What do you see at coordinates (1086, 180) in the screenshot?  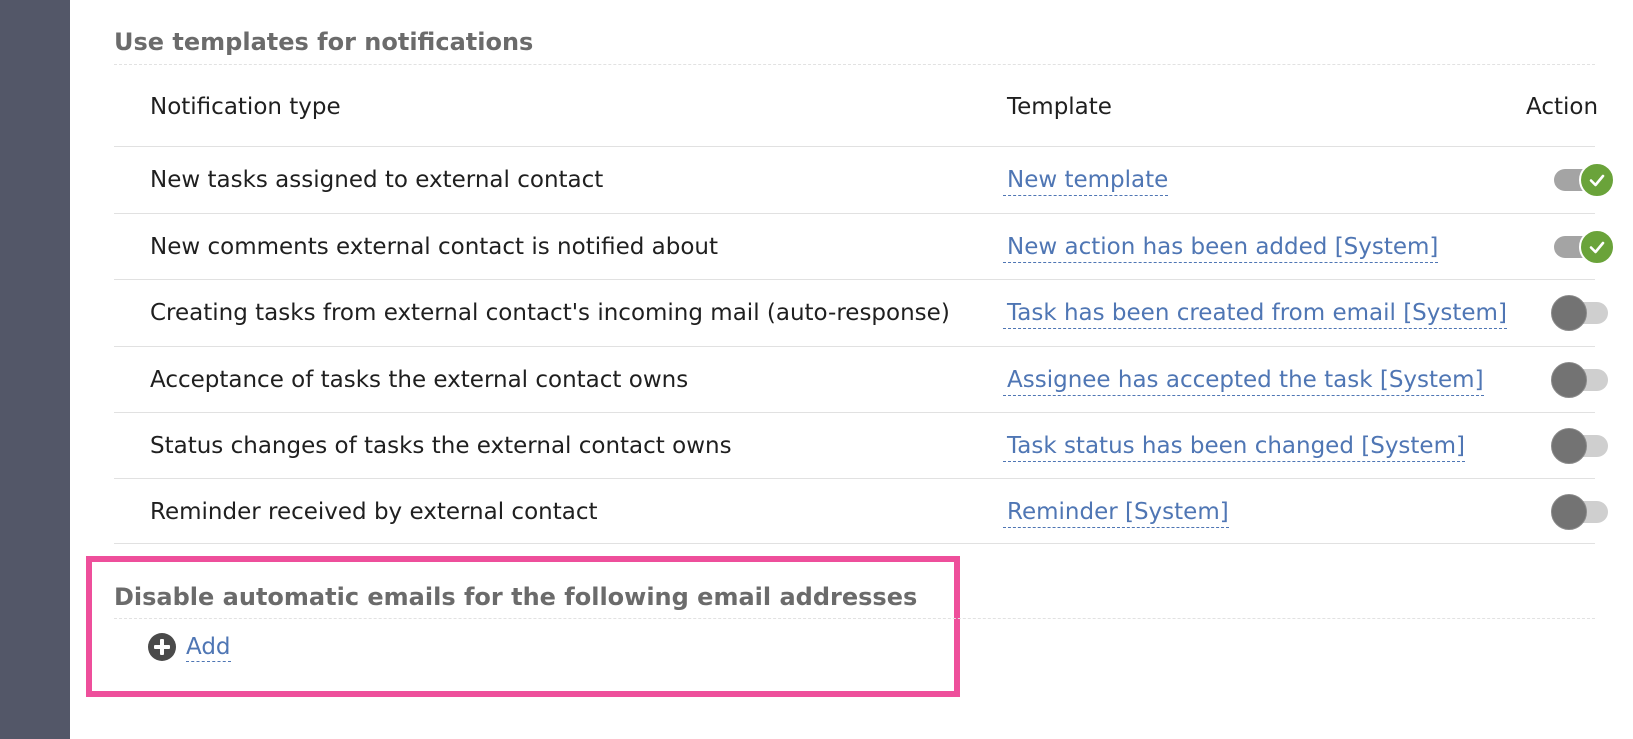 I see `template-link: New template` at bounding box center [1086, 180].